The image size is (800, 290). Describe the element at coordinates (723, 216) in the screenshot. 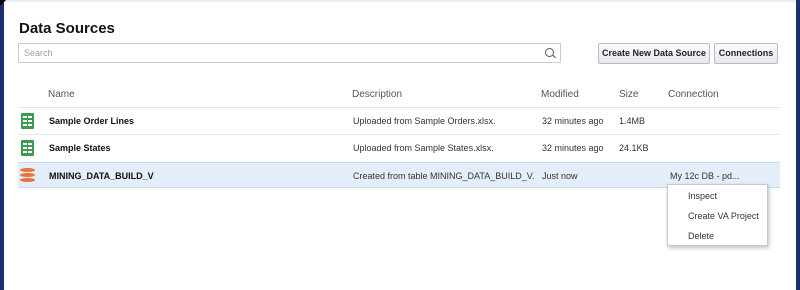

I see `menu-item-create-va-project: Create VA Project` at that location.